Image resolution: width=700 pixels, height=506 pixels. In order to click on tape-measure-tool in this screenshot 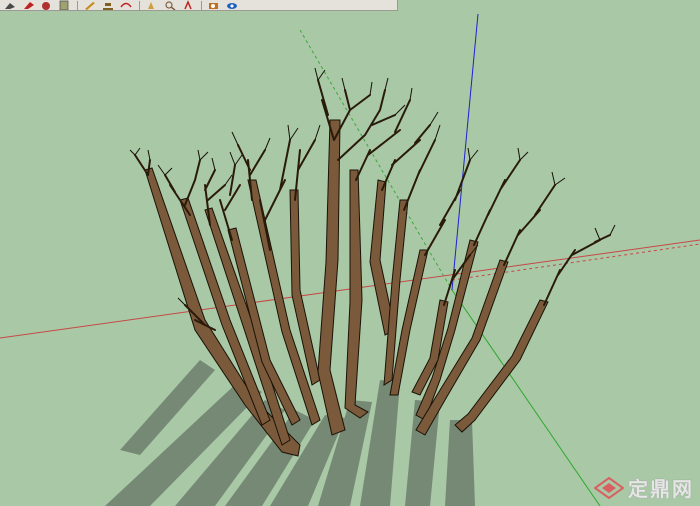, I will do `click(46, 5)`.